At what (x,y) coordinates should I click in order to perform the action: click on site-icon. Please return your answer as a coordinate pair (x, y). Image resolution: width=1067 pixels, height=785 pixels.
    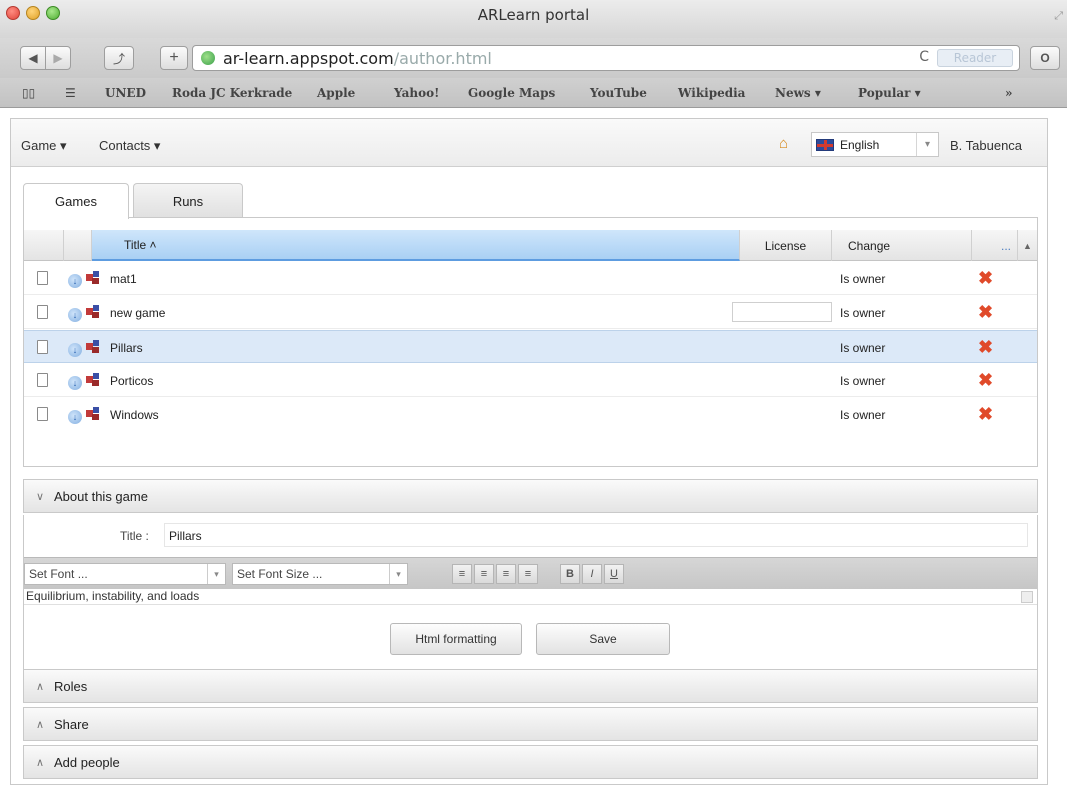
    Looking at the image, I should click on (208, 58).